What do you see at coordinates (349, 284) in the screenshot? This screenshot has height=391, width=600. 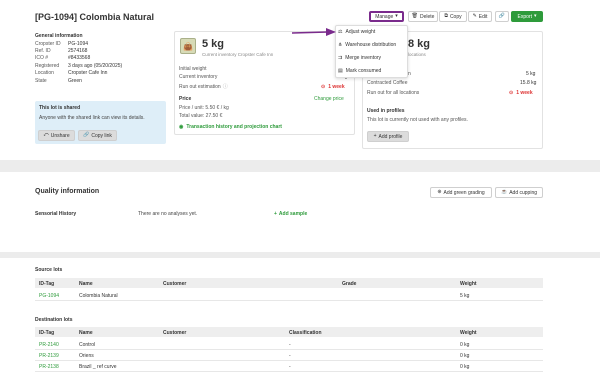 I see `source-col-grade: Grade` at bounding box center [349, 284].